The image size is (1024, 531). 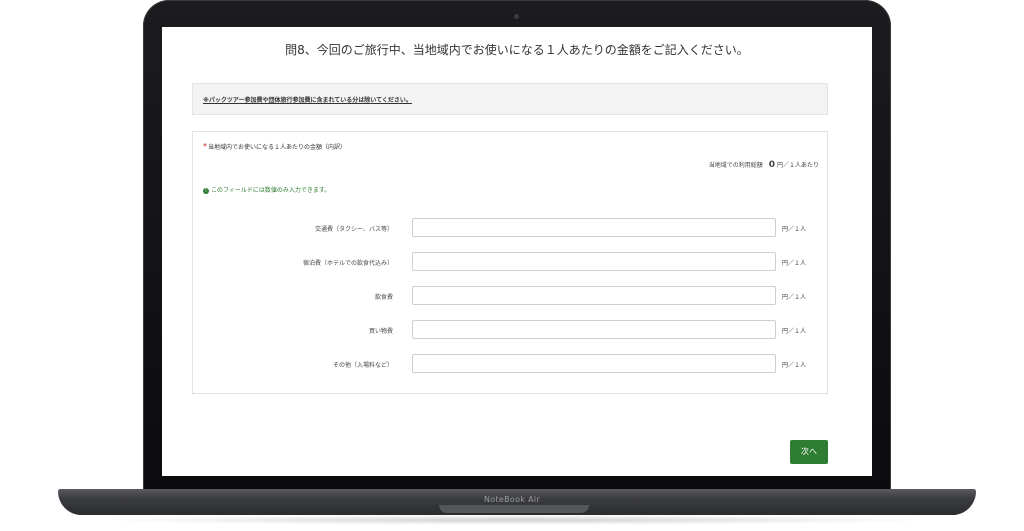 I want to click on row-shopping: 買い物費 円／１人, so click(x=511, y=330).